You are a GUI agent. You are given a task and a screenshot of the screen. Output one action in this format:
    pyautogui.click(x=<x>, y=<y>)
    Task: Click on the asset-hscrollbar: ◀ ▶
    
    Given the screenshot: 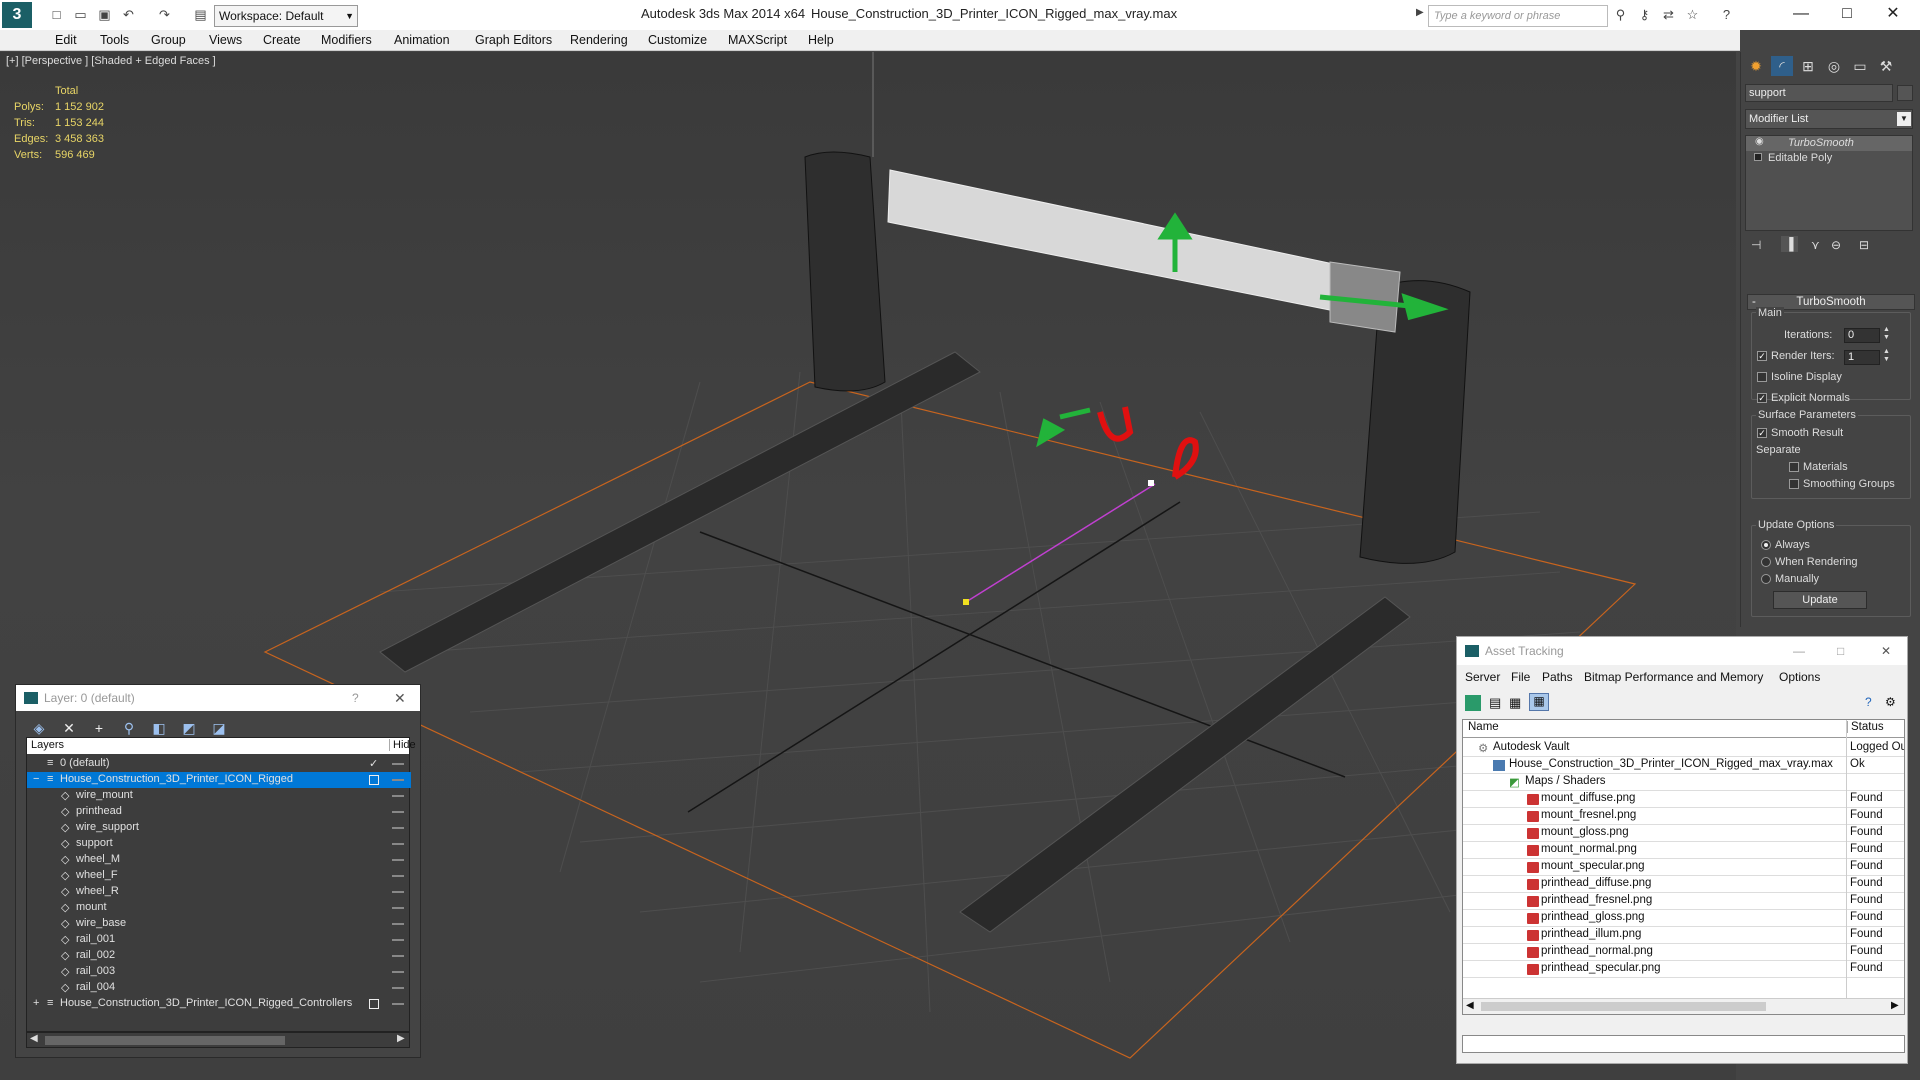 What is the action you would take?
    pyautogui.click(x=1683, y=1006)
    